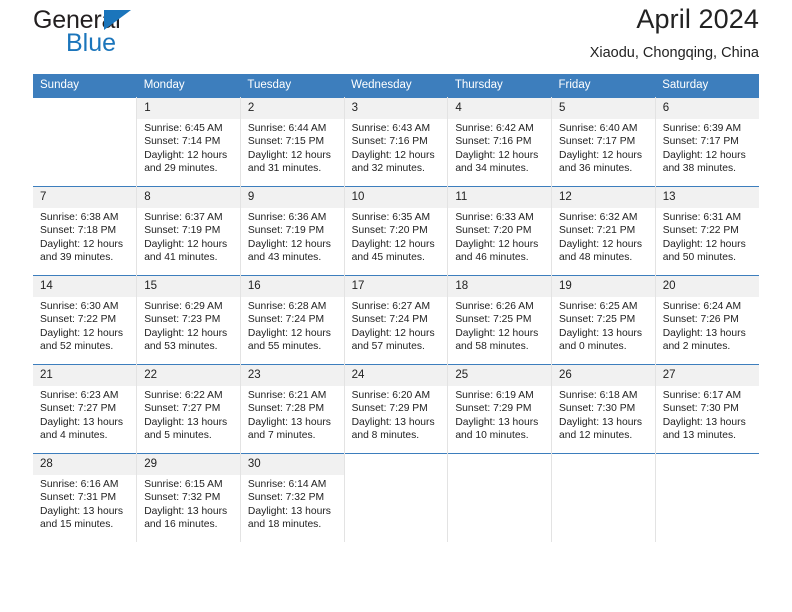 The image size is (792, 612). Describe the element at coordinates (77, 346) in the screenshot. I see `daylight-text-cont: and 52 minutes.` at that location.